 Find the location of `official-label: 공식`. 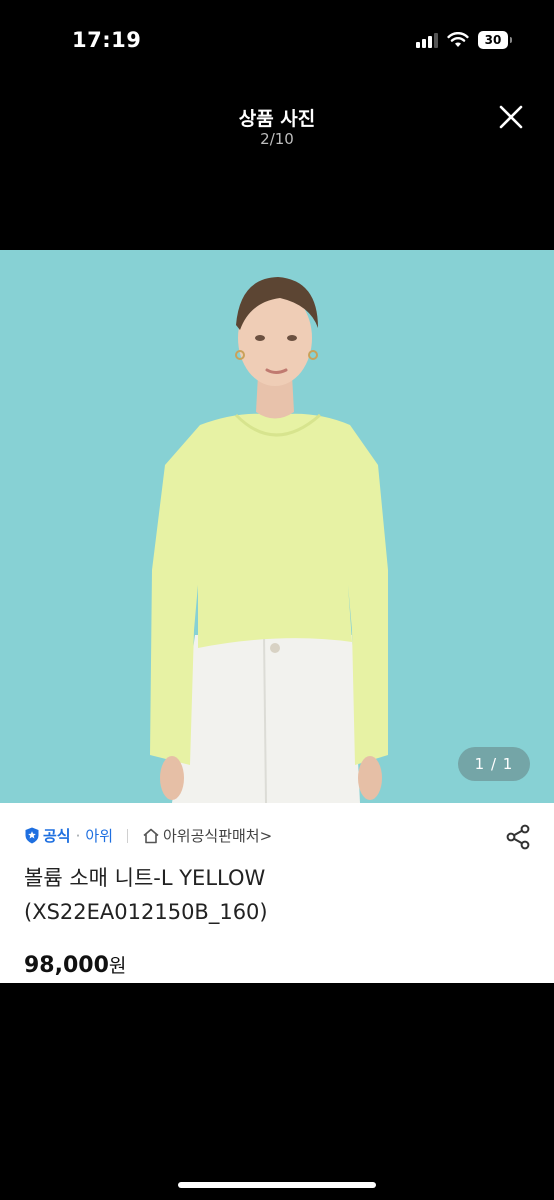

official-label: 공식 is located at coordinates (57, 836).